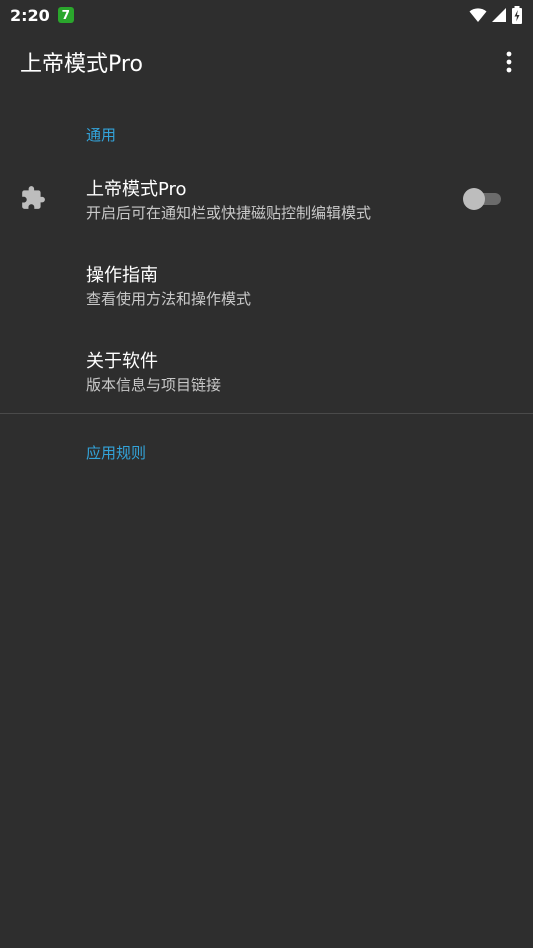 The height and width of the screenshot is (948, 533). What do you see at coordinates (122, 275) in the screenshot?
I see `pref-title: 操作指南` at bounding box center [122, 275].